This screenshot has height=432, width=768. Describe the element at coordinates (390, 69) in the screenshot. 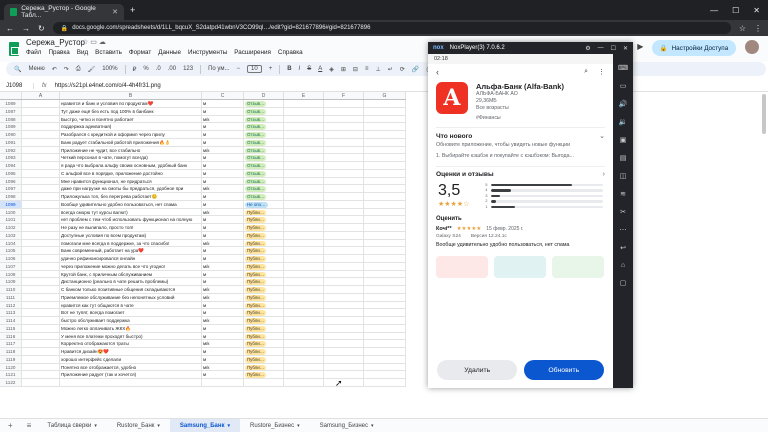

I see `wrap-icon: ↵` at that location.